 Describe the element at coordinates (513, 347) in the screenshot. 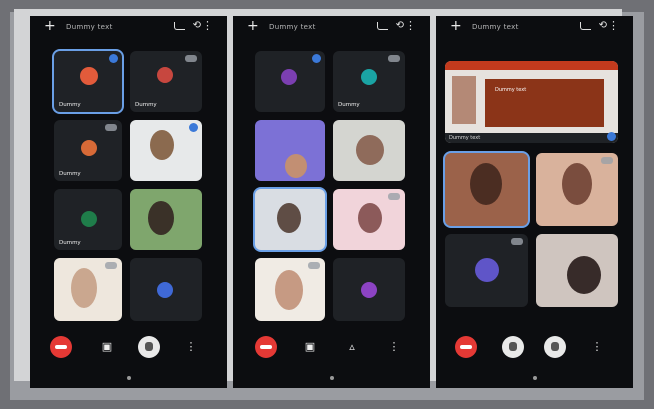

I see `camera-button` at that location.